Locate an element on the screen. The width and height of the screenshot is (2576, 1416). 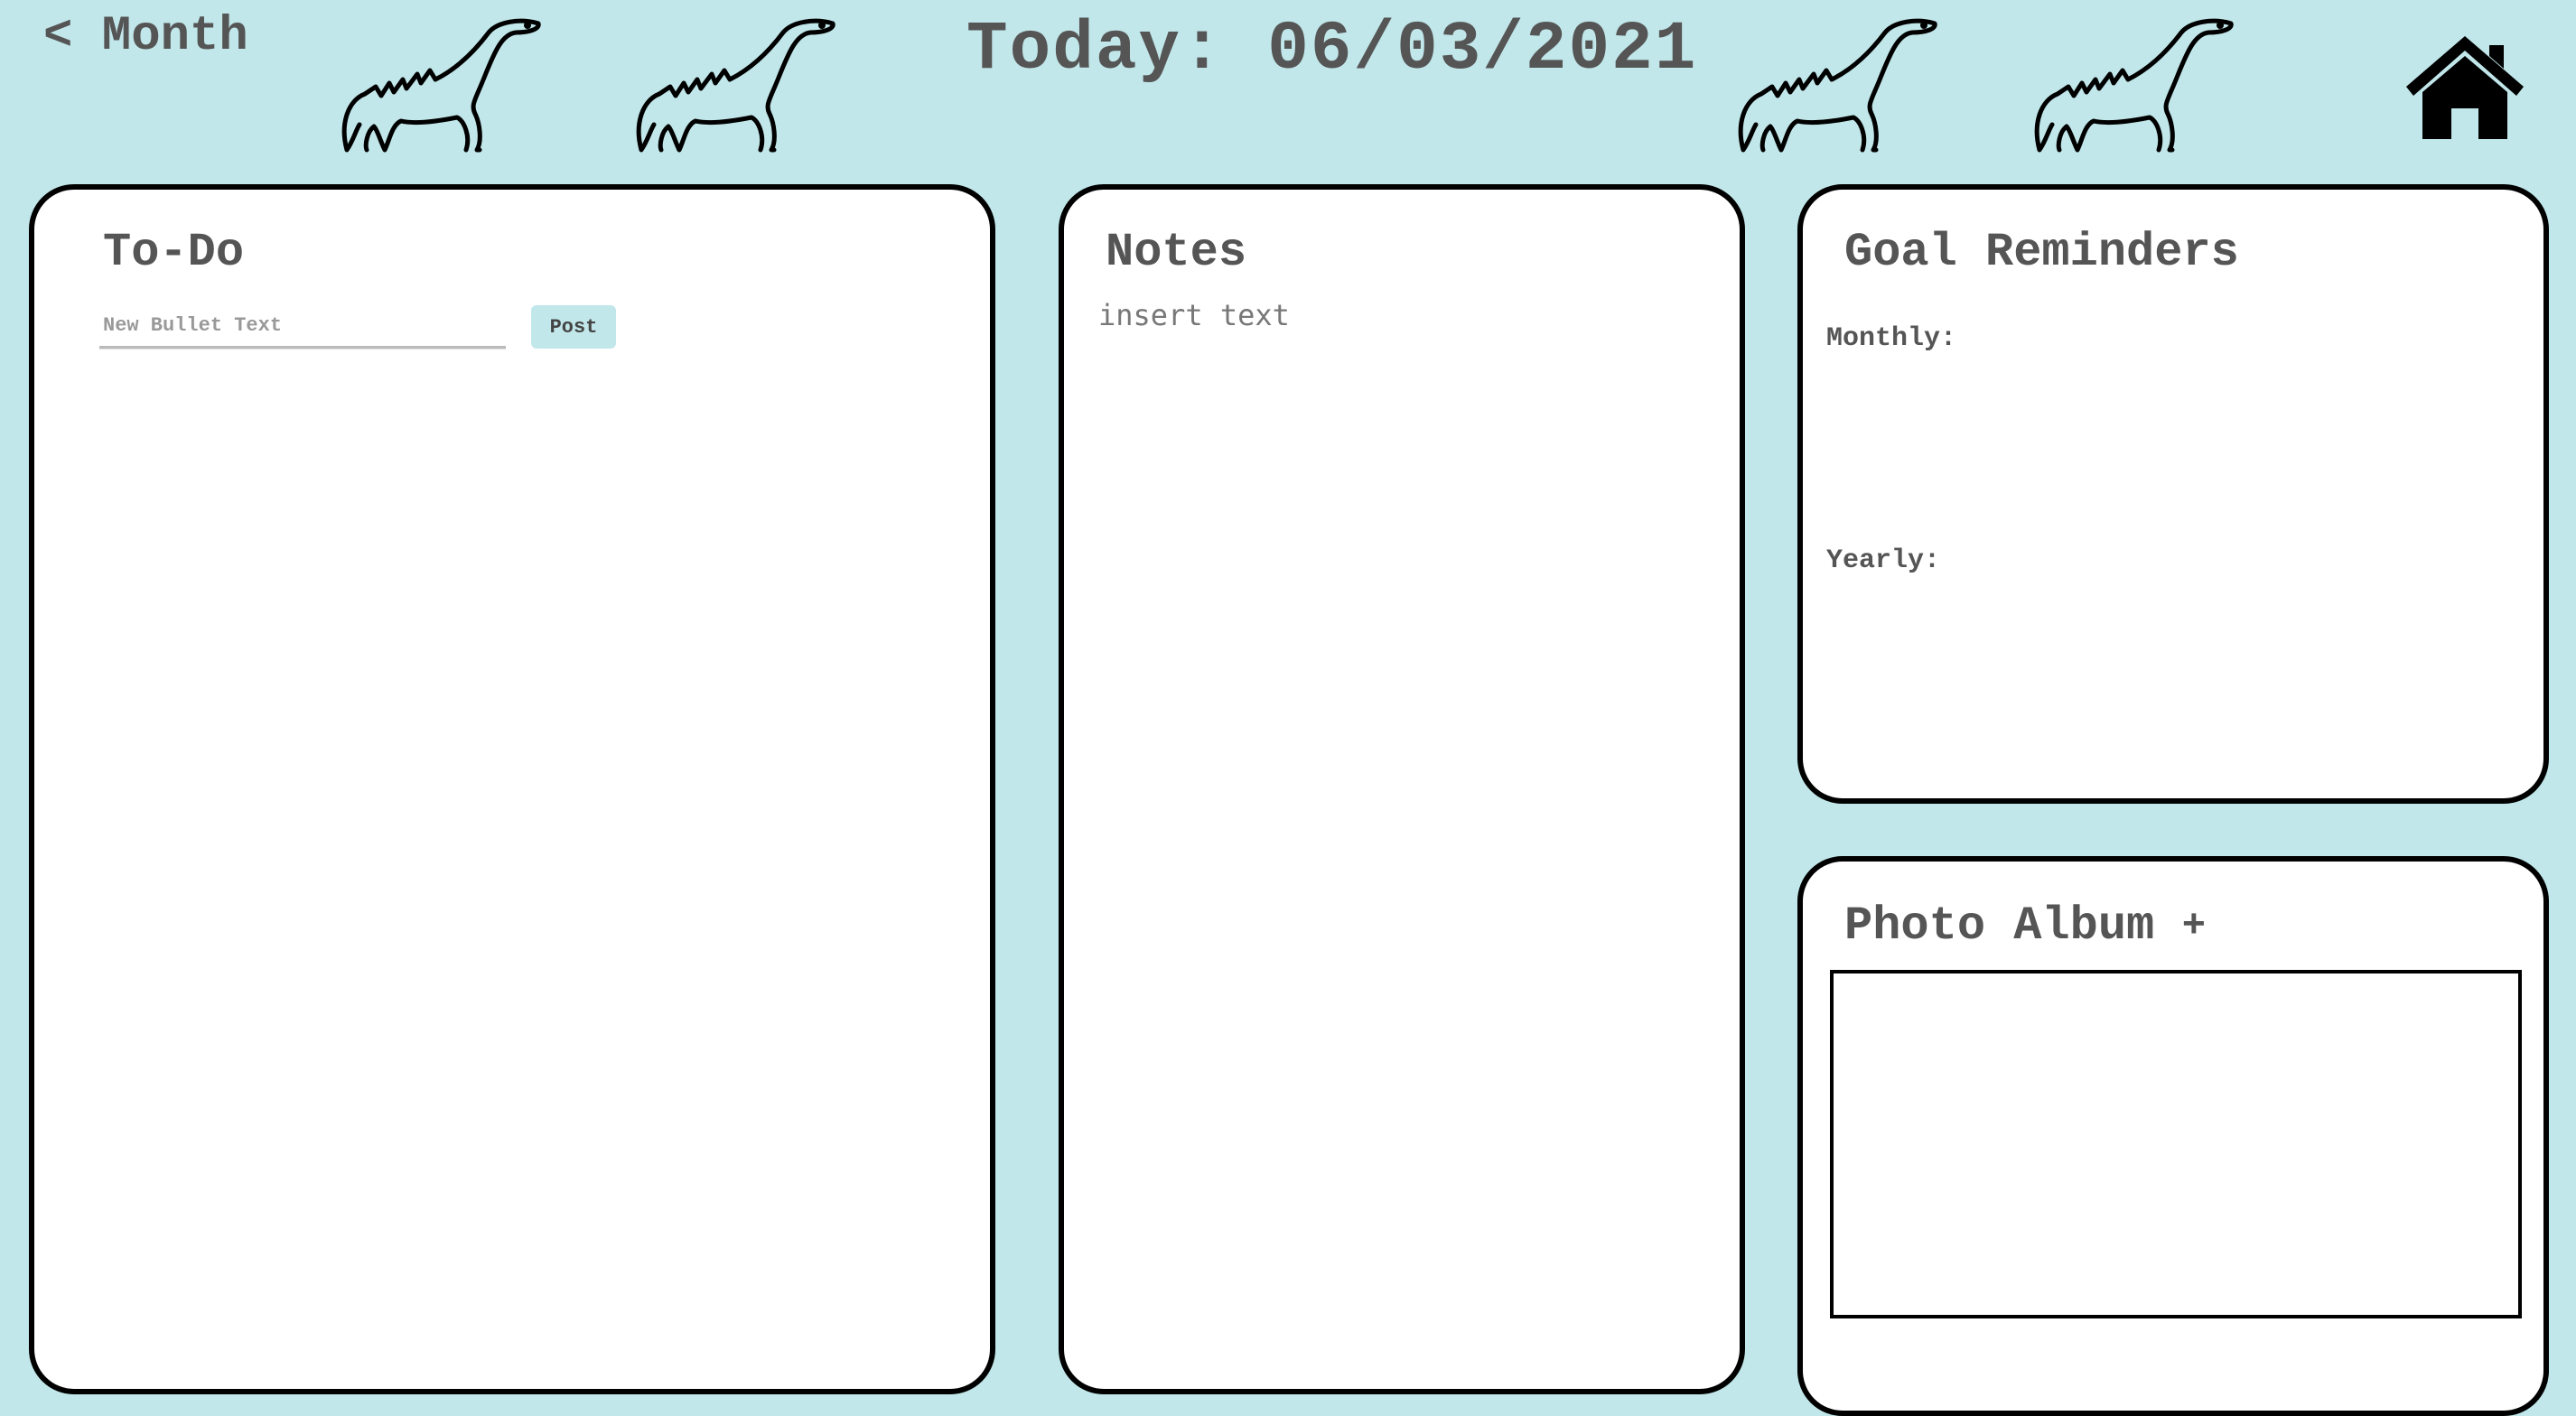
photo-album-panel: Photo Album + is located at coordinates (2173, 1136).